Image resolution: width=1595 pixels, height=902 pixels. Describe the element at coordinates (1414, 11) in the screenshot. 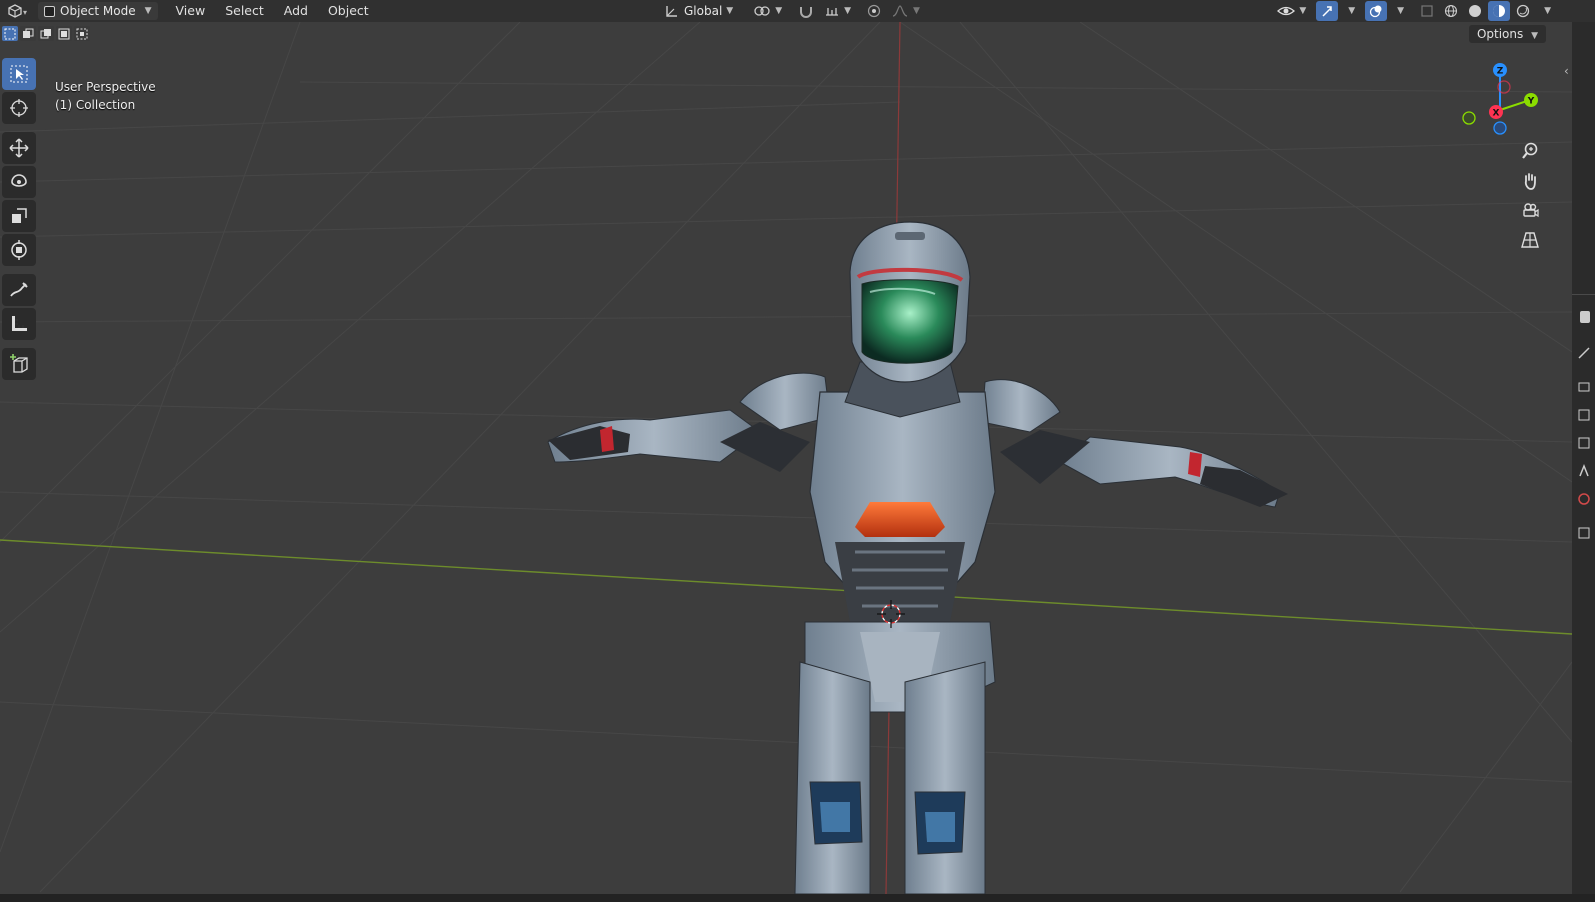

I see `right-header-tools: ▼ ▼ ▼ ▼` at that location.